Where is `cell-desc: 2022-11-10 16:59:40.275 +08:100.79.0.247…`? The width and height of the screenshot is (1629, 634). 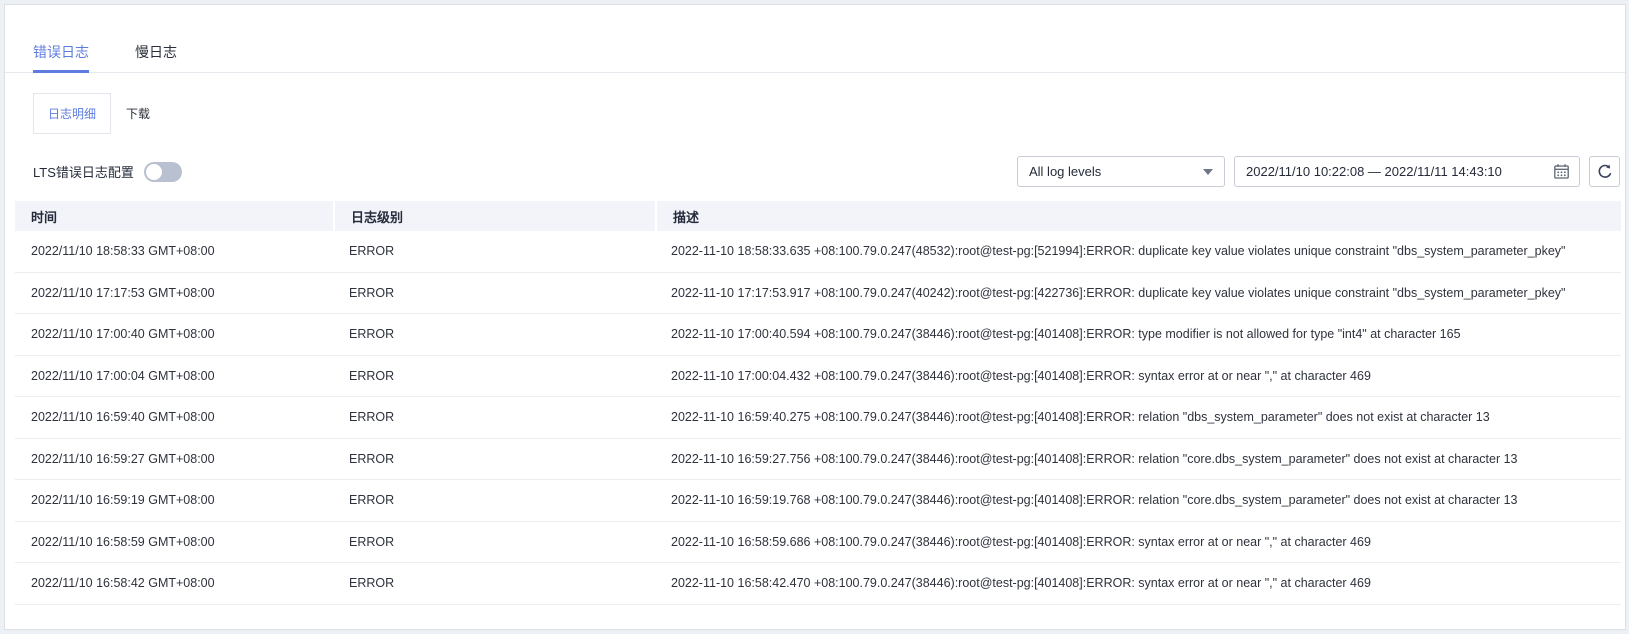 cell-desc: 2022-11-10 16:59:40.275 +08:100.79.0.247… is located at coordinates (1080, 417).